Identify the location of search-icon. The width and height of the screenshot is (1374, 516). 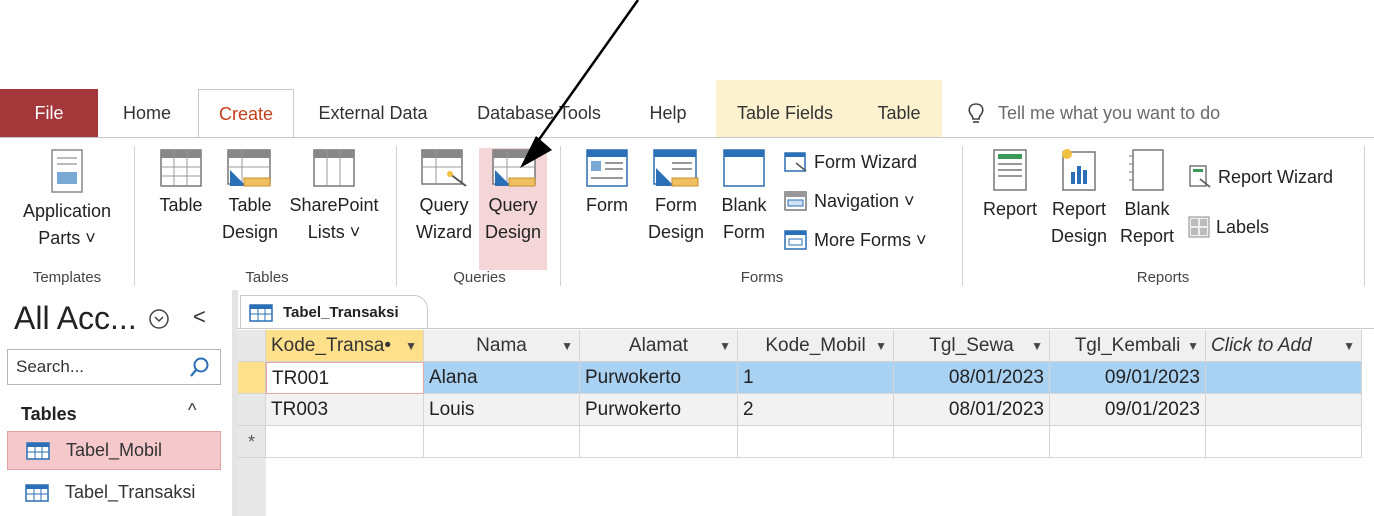
(200, 367).